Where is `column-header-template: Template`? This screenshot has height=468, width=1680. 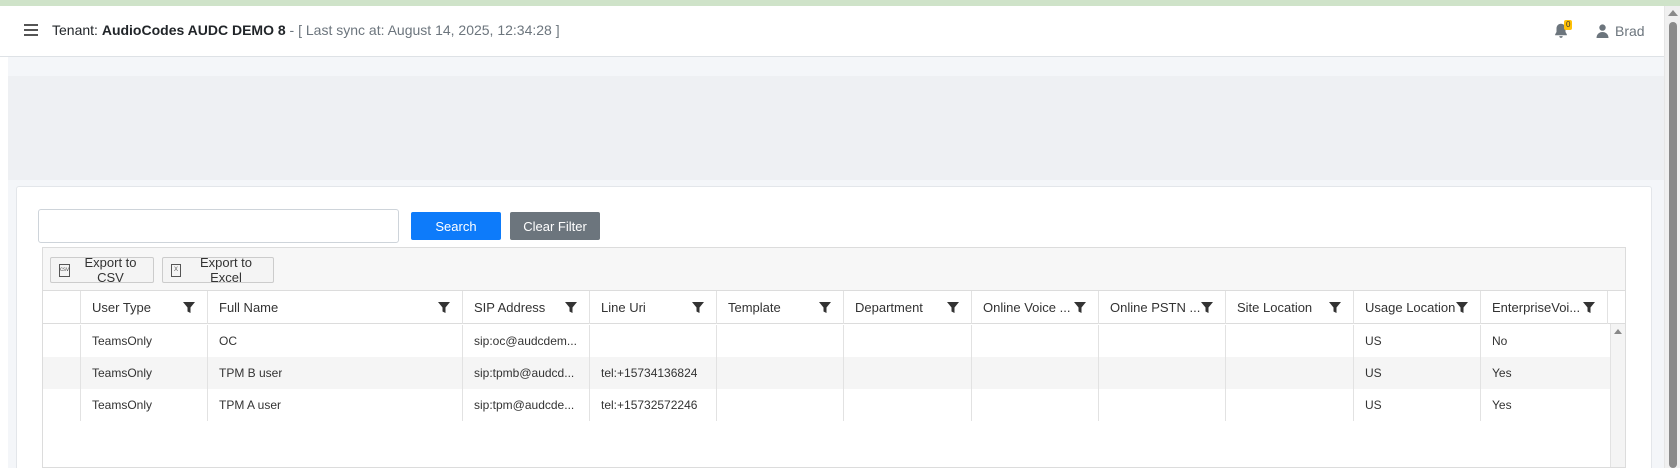
column-header-template: Template is located at coordinates (780, 307).